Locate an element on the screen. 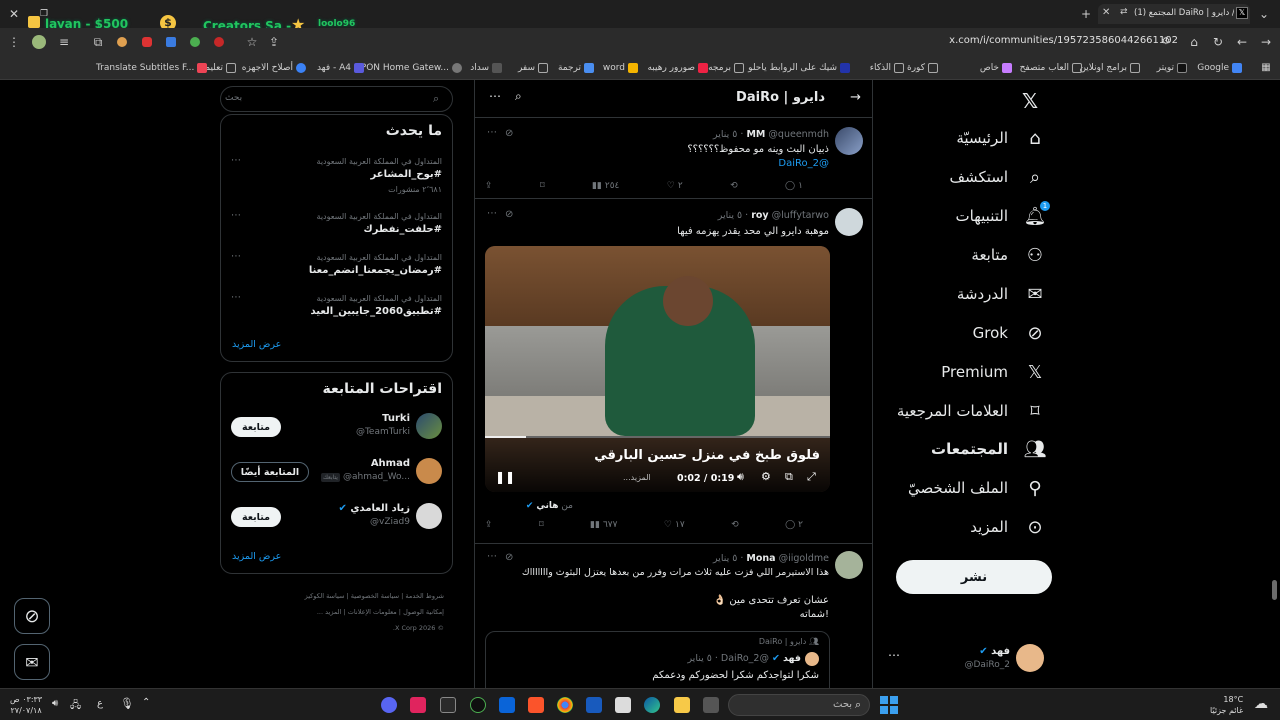 This screenshot has width=1280, height=720. nav-profile: ⚲ الملف الشخصيّ is located at coordinates (978, 488).